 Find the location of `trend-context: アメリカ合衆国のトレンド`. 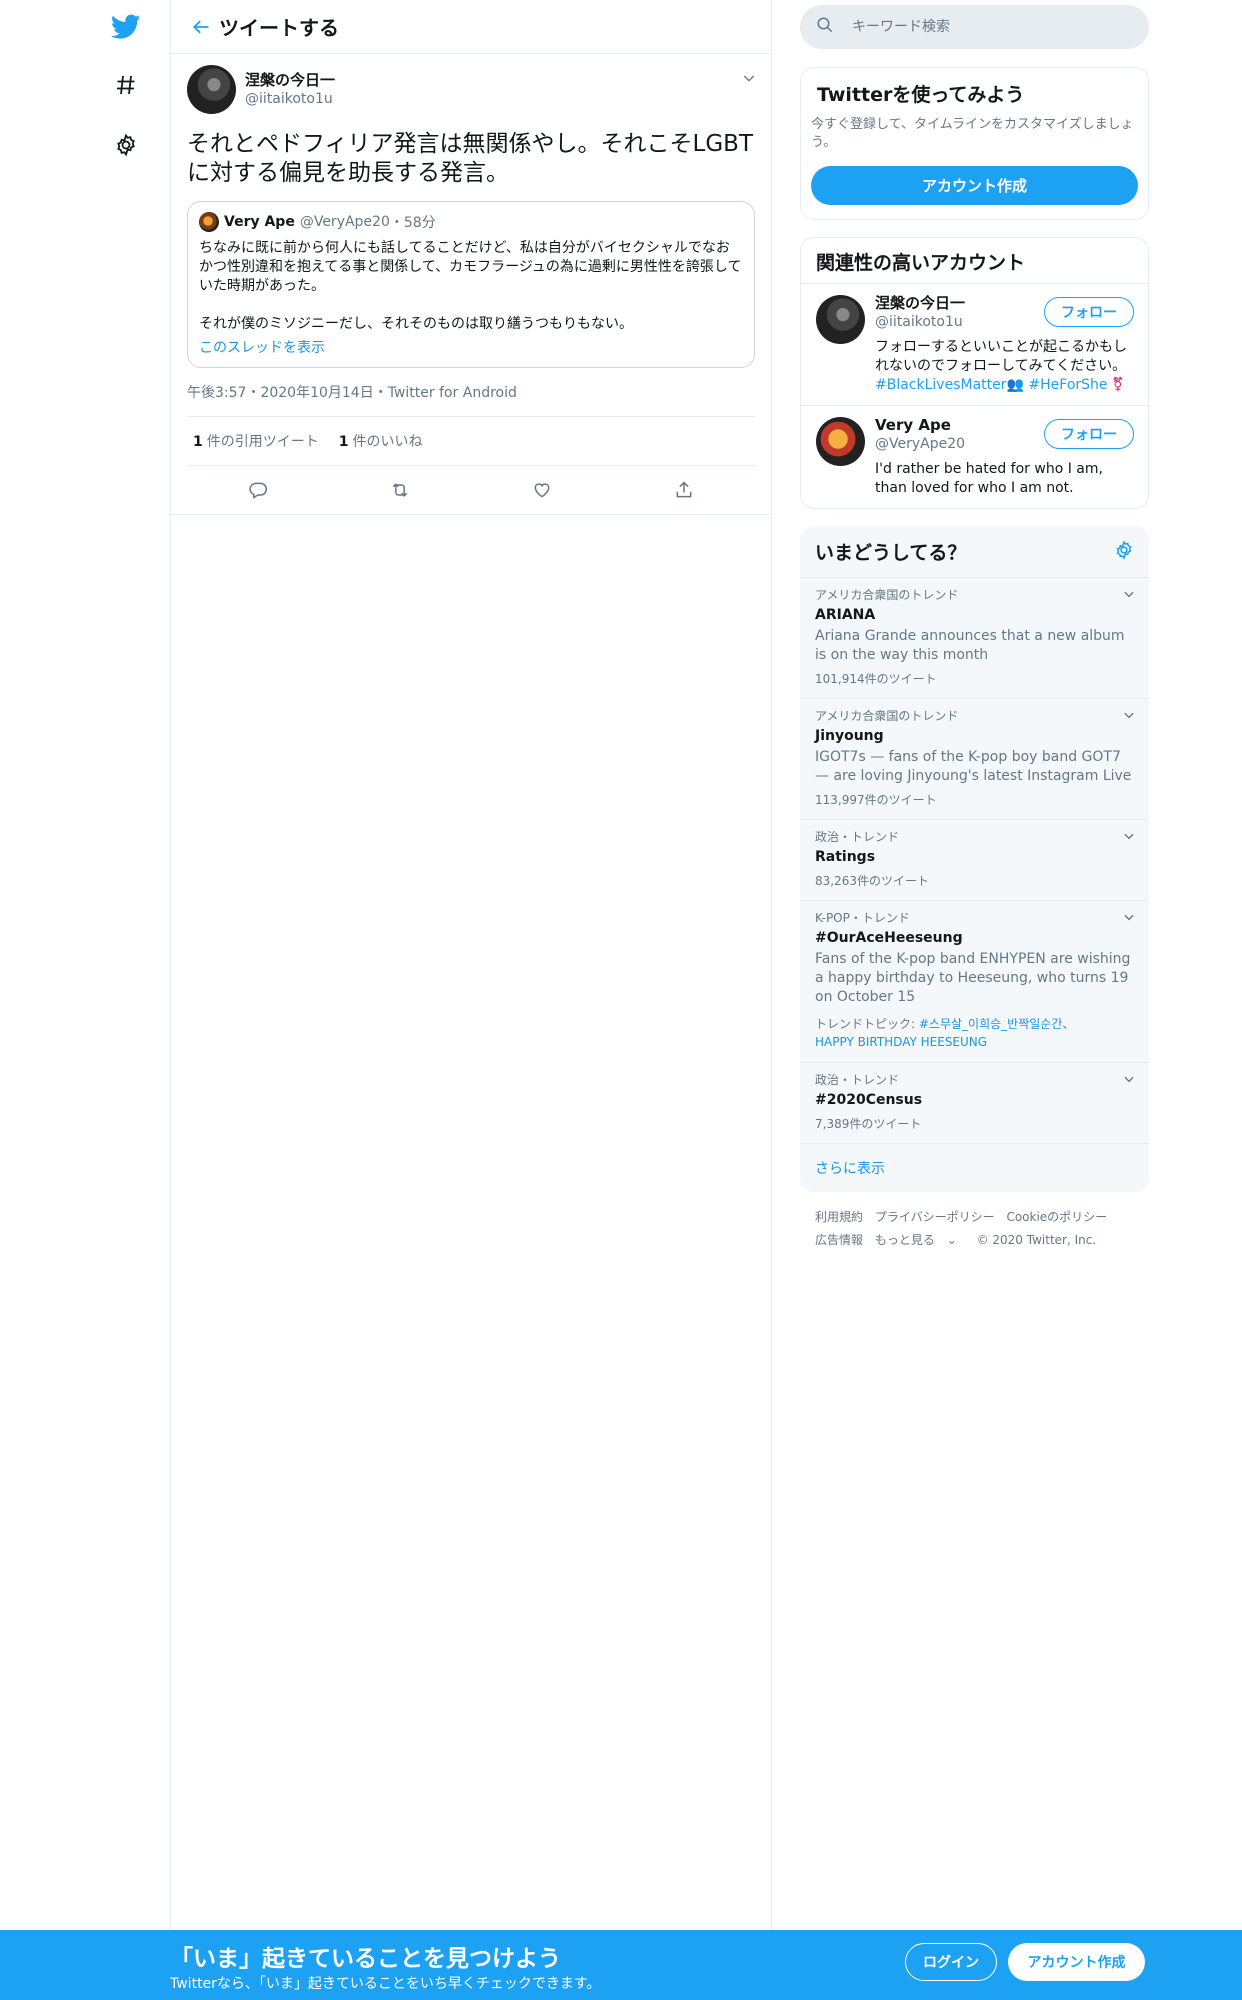

trend-context: アメリカ合衆国のトレンド is located at coordinates (887, 716).